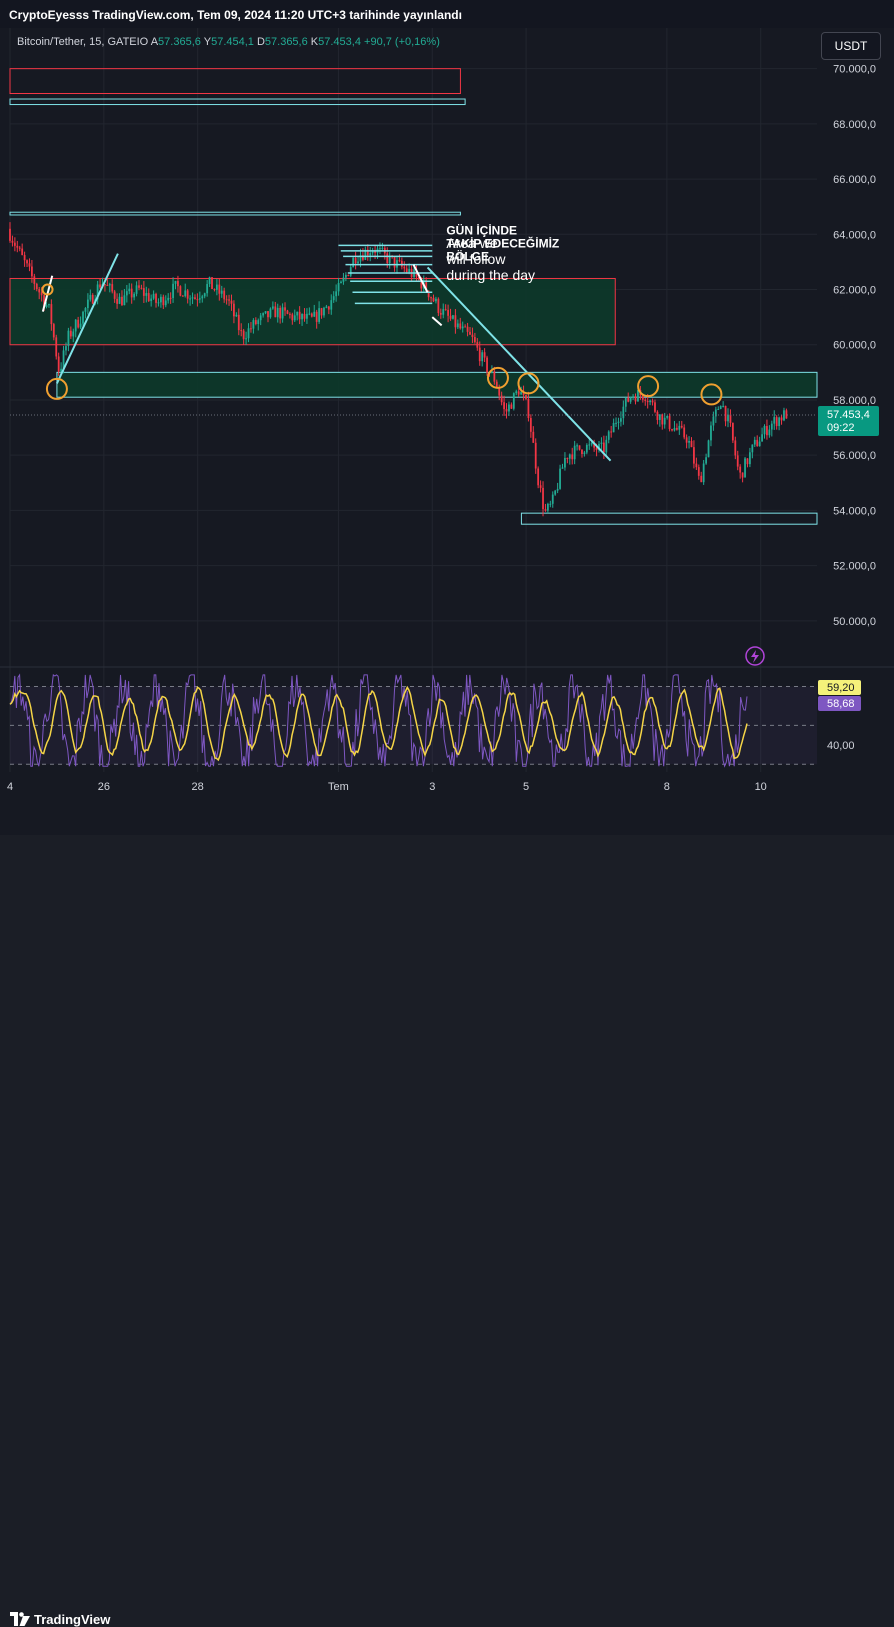 The image size is (894, 1627). I want to click on currency-button: USDT, so click(851, 46).